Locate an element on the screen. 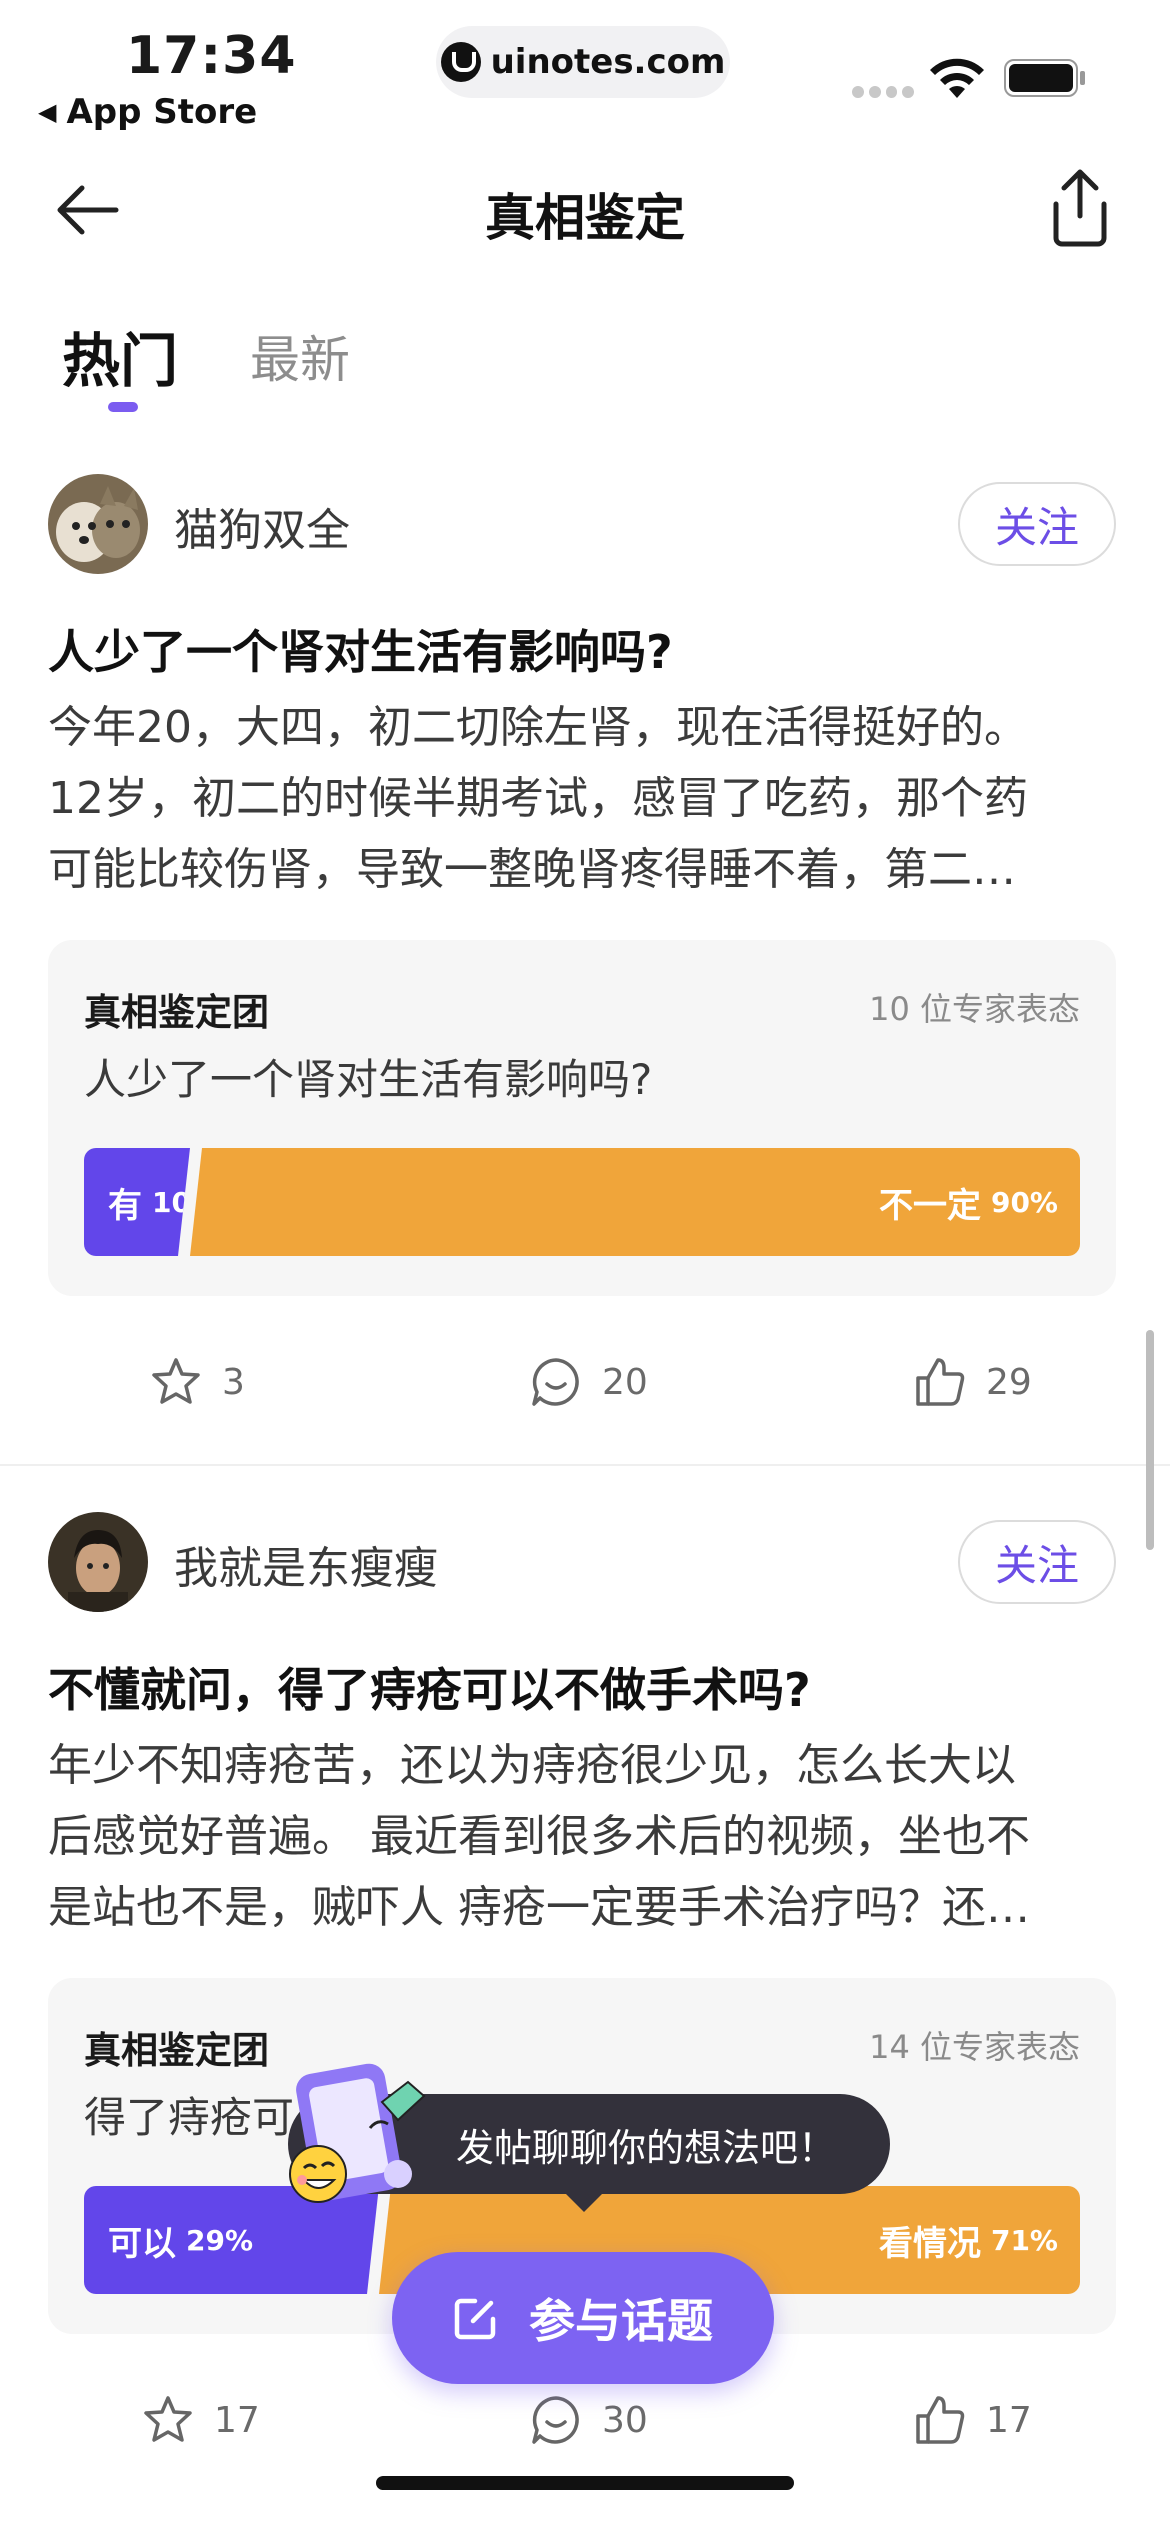 The width and height of the screenshot is (1170, 2532). favorite-count: 17 is located at coordinates (237, 2420).